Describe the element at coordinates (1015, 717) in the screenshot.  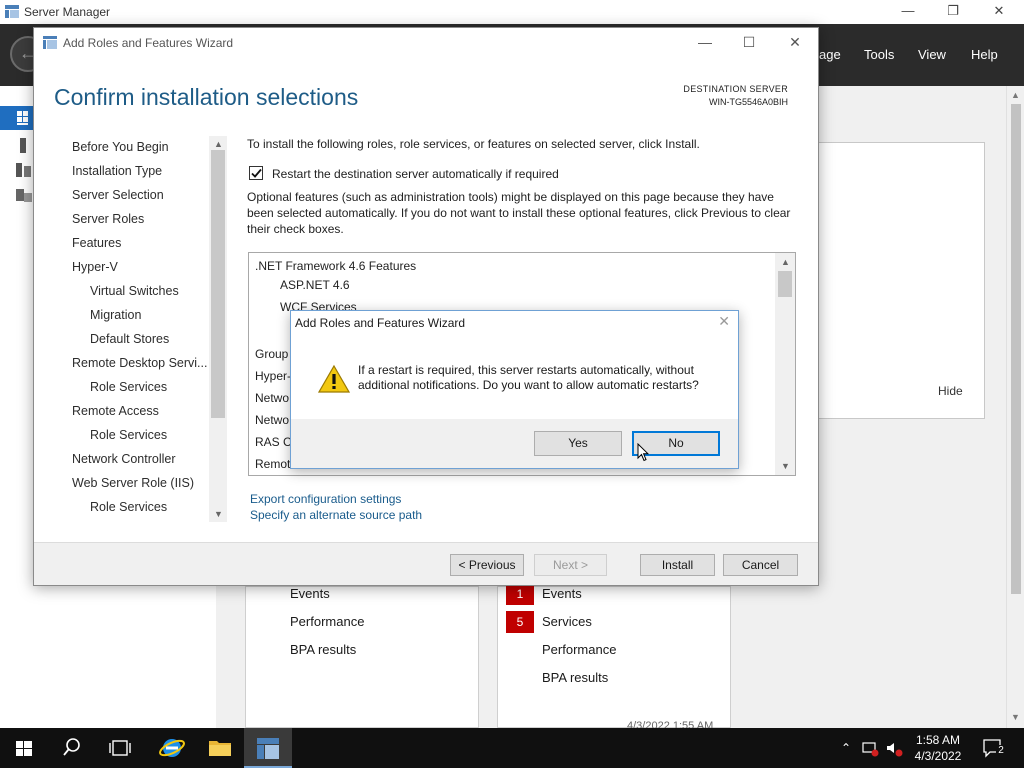
I see `scroll-down-arrow-icon: ▼` at that location.